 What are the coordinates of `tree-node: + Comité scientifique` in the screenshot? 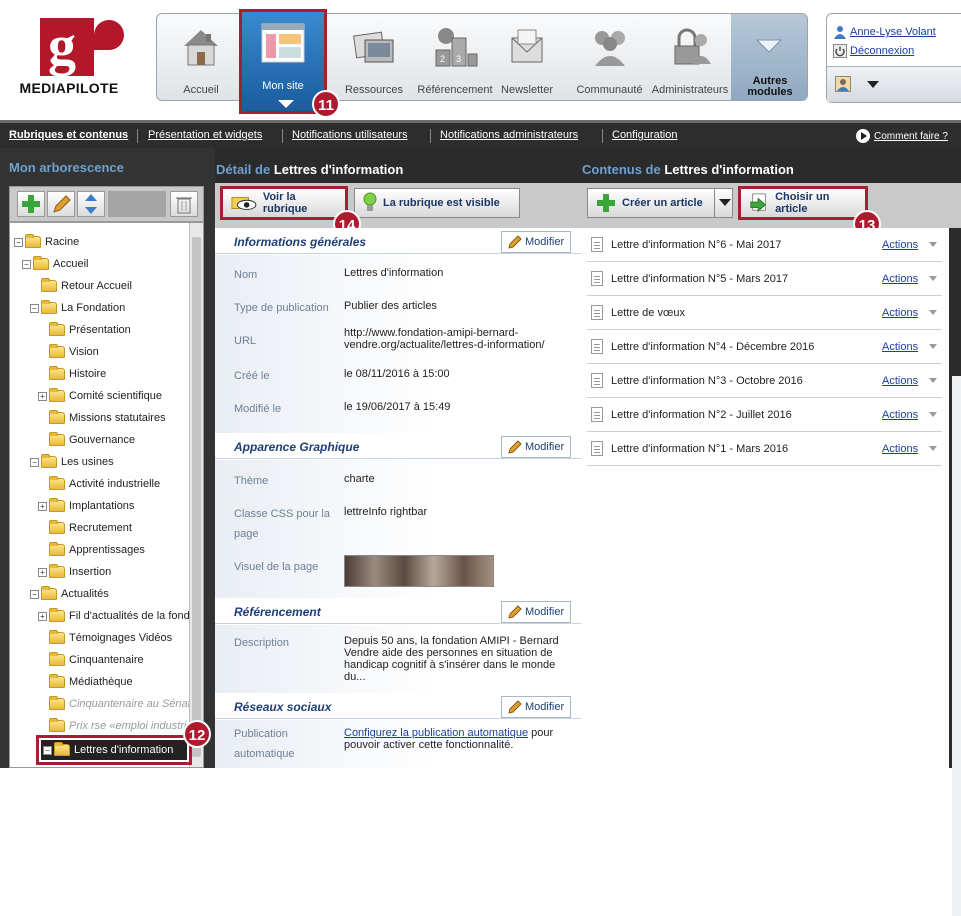 It's located at (100, 396).